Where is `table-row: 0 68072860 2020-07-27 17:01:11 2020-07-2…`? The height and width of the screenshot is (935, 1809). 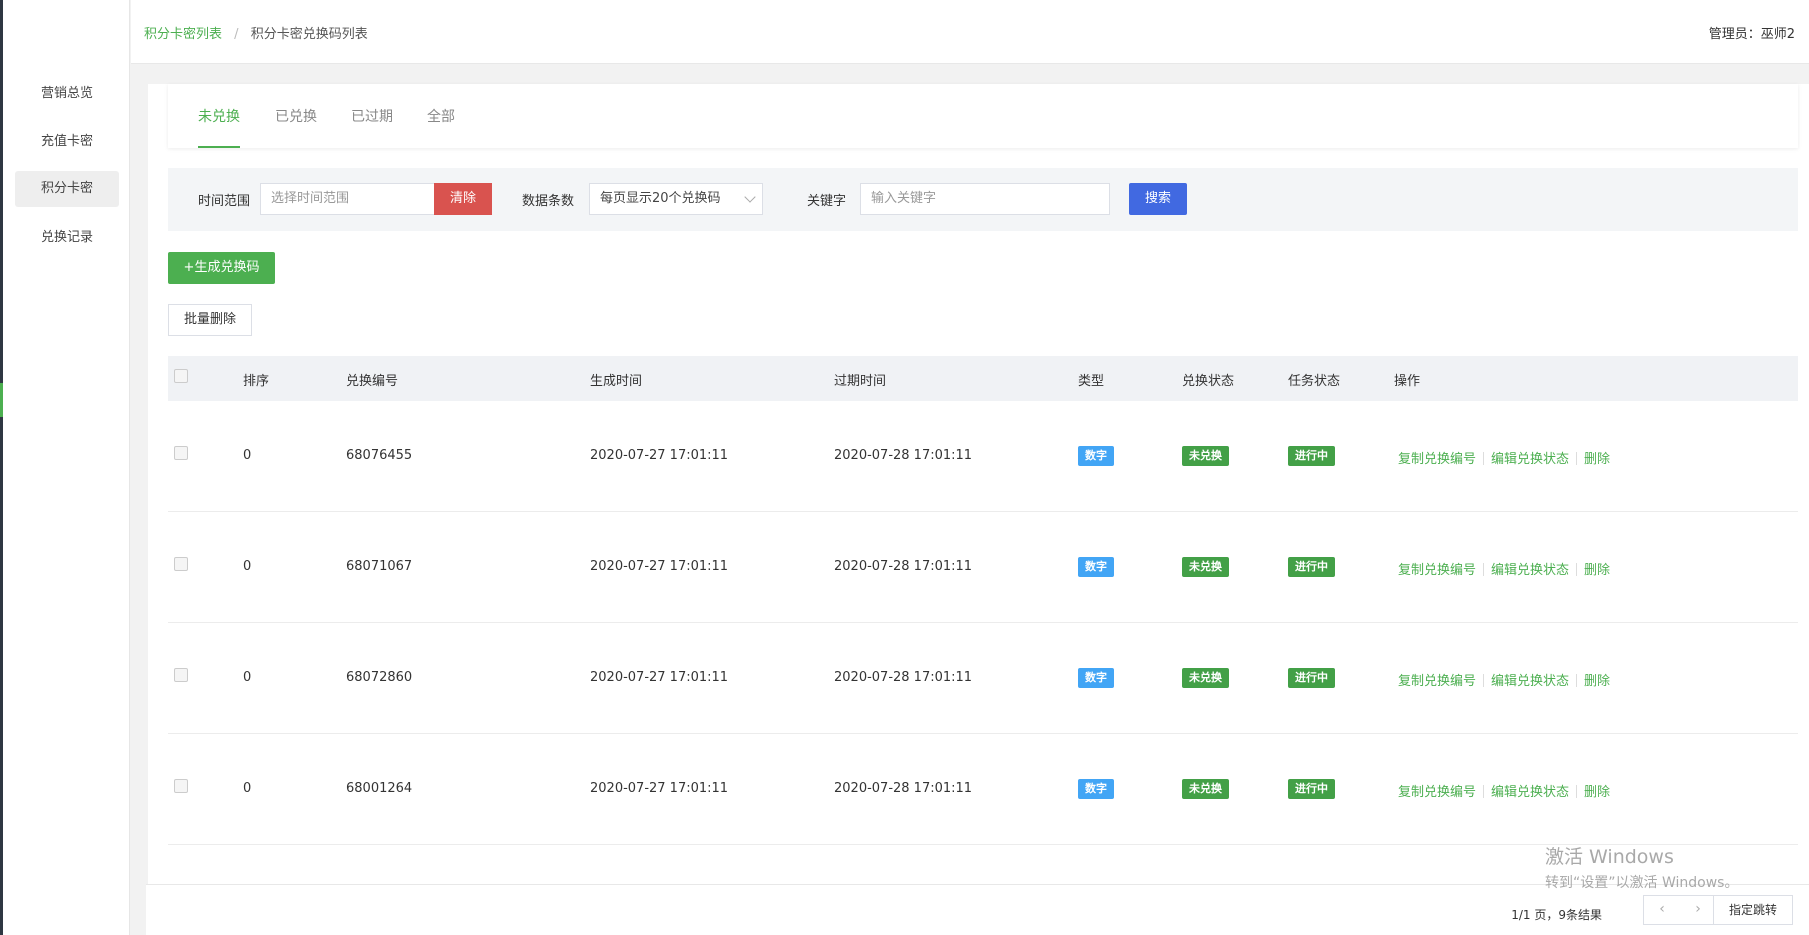
table-row: 0 68072860 2020-07-27 17:01:11 2020-07-2… is located at coordinates (983, 678).